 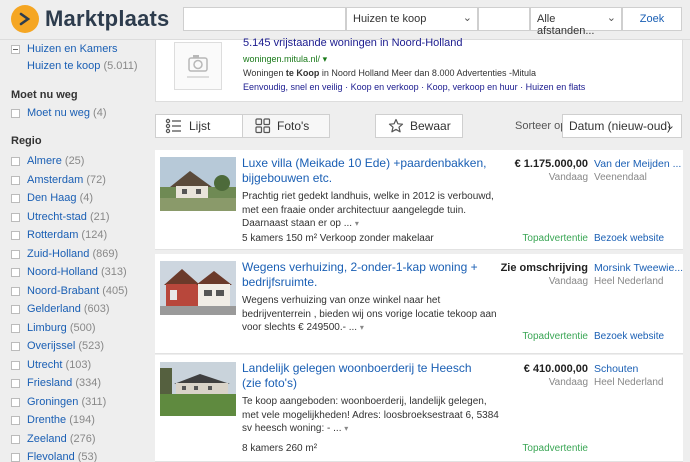 I want to click on grid-icon, so click(x=263, y=126).